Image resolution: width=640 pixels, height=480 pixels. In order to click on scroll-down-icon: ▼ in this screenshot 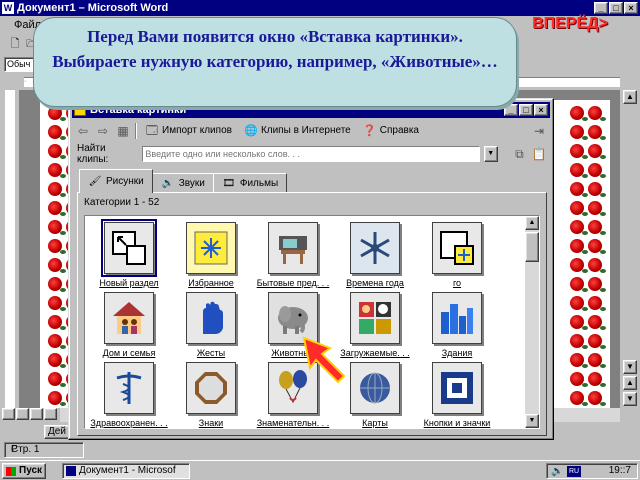, I will do `click(630, 367)`.